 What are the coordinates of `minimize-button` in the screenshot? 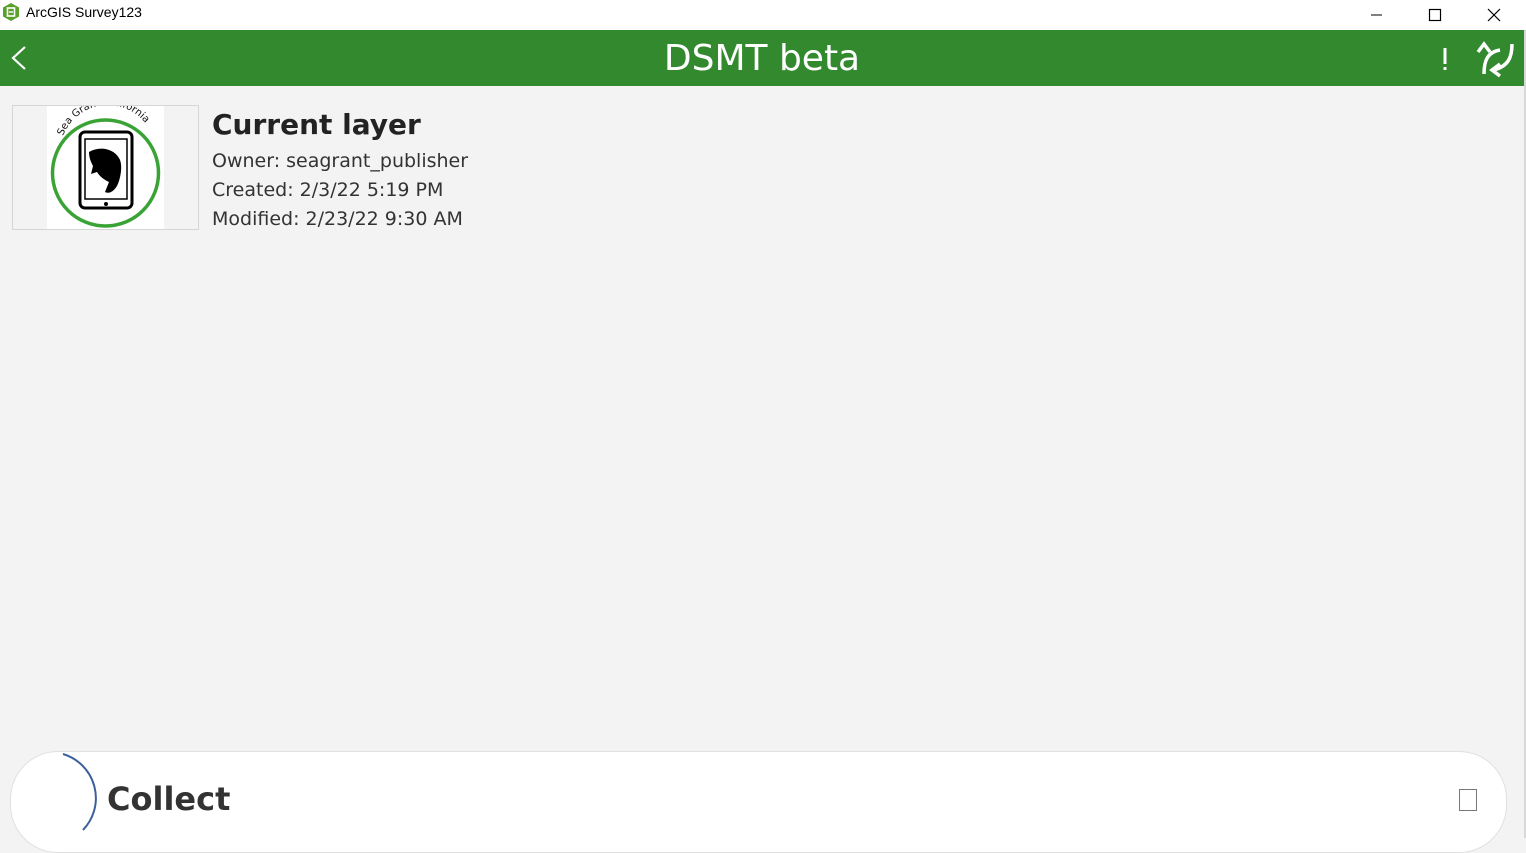 It's located at (1377, 15).